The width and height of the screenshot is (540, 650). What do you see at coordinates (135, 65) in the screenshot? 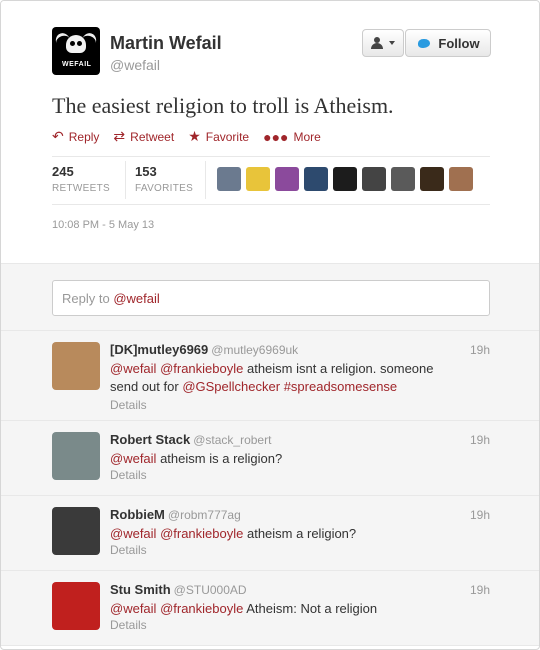
I see `author-screenname: @wefail` at bounding box center [135, 65].